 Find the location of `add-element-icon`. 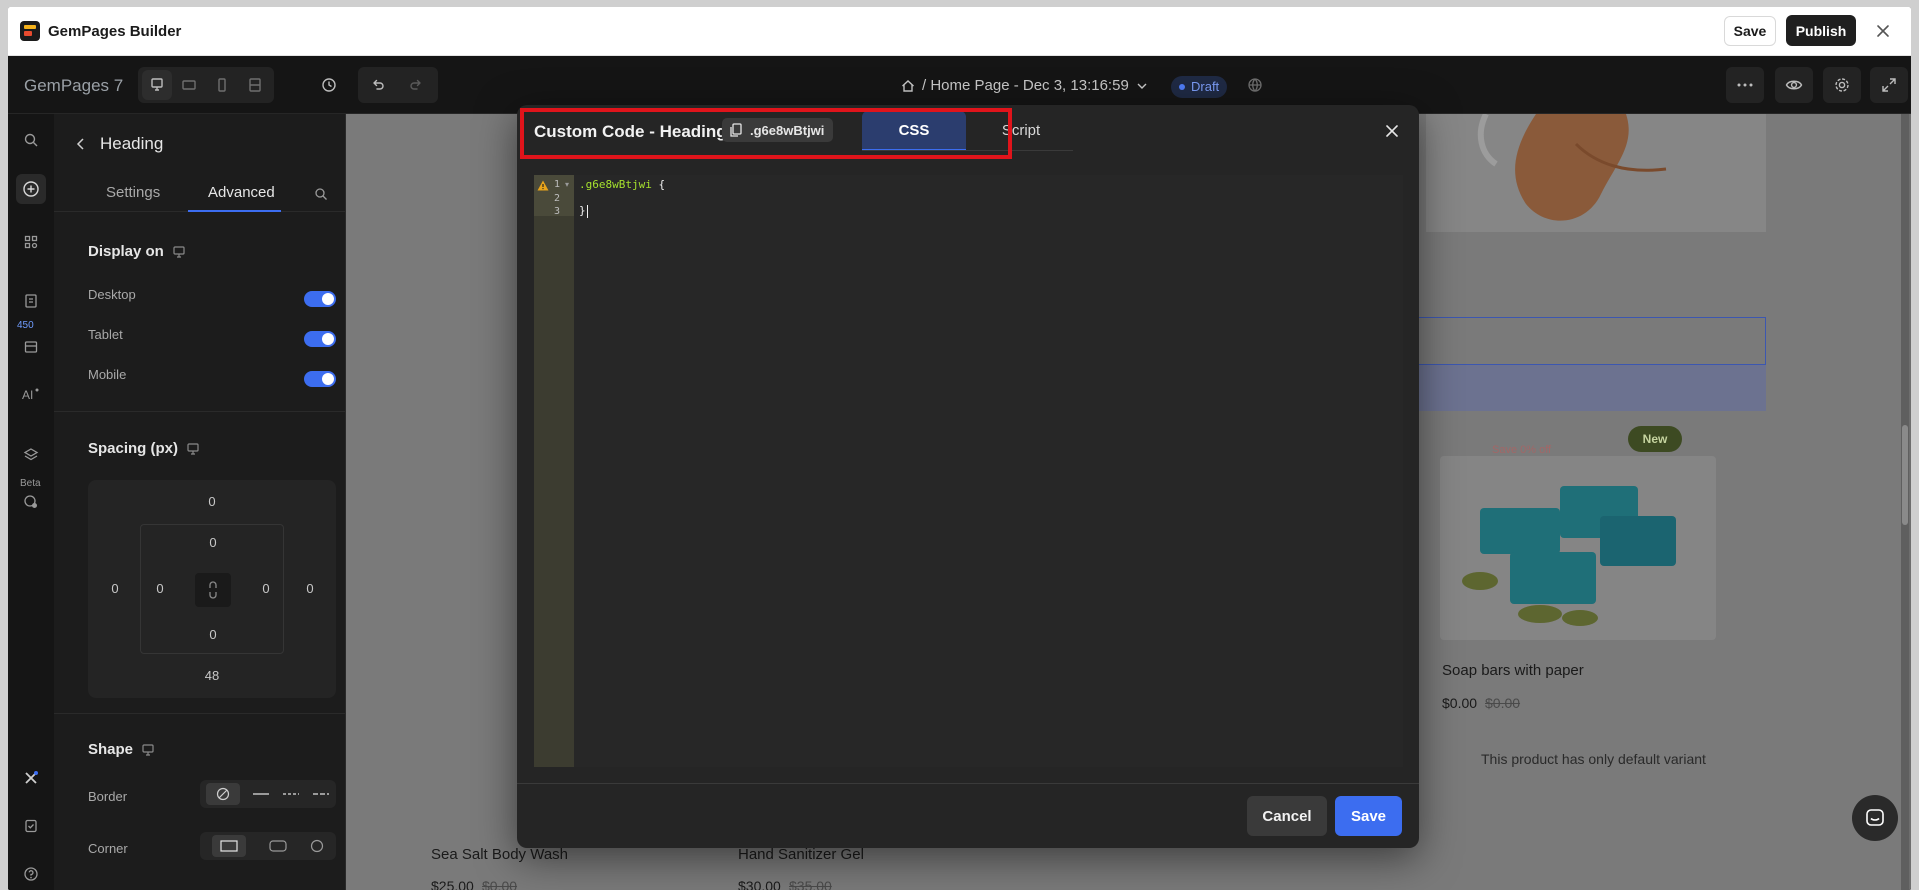

add-element-icon is located at coordinates (31, 189).